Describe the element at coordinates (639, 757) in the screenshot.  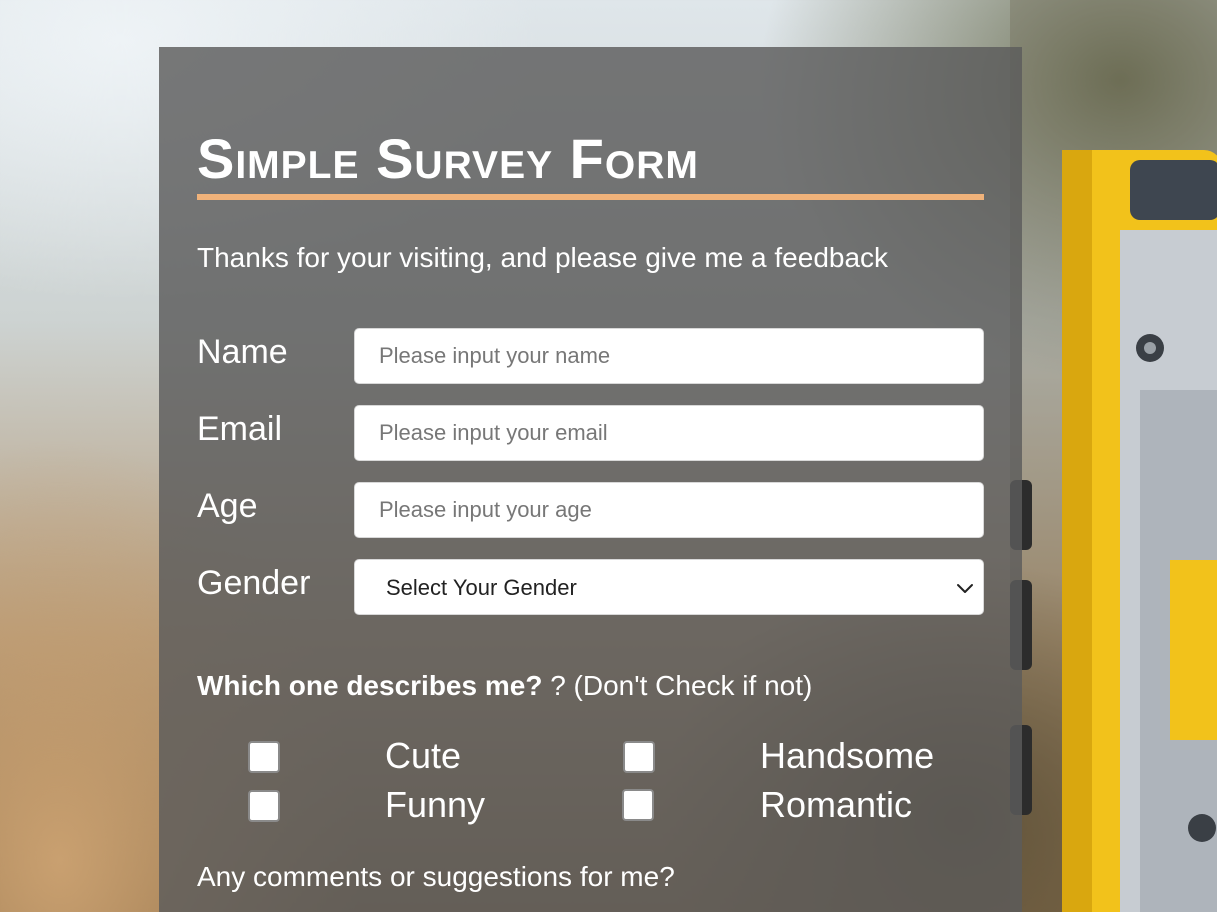
I see `checkbox-handsome` at that location.